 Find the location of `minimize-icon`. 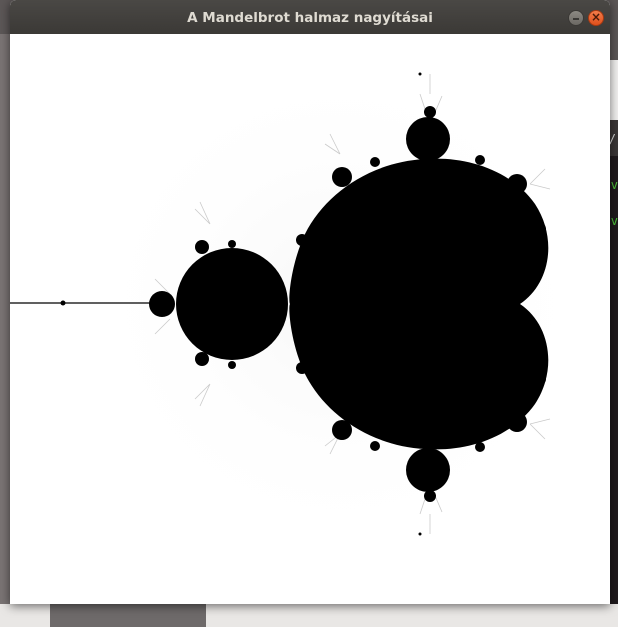

minimize-icon is located at coordinates (576, 19).